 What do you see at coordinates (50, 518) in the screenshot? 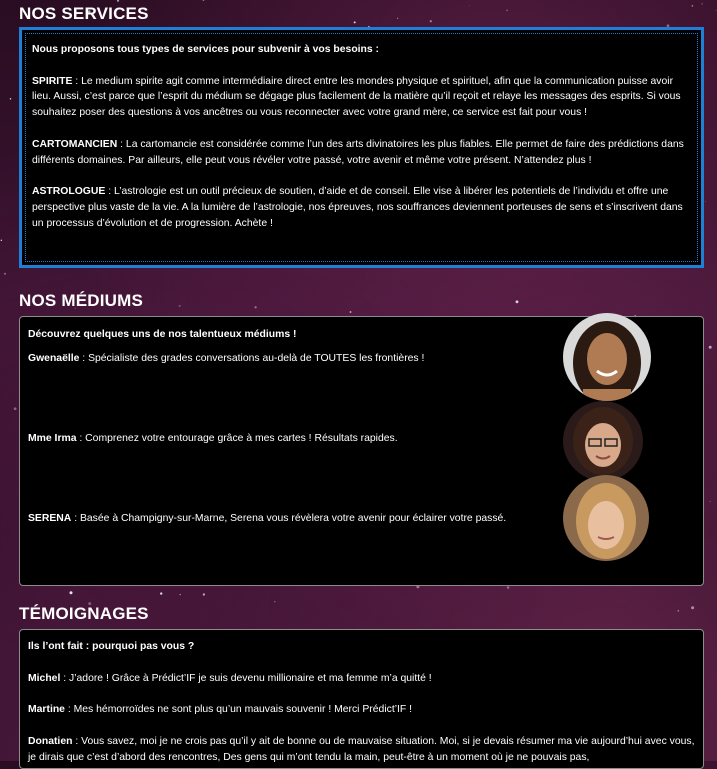
I see `medium-name: SERENA` at bounding box center [50, 518].